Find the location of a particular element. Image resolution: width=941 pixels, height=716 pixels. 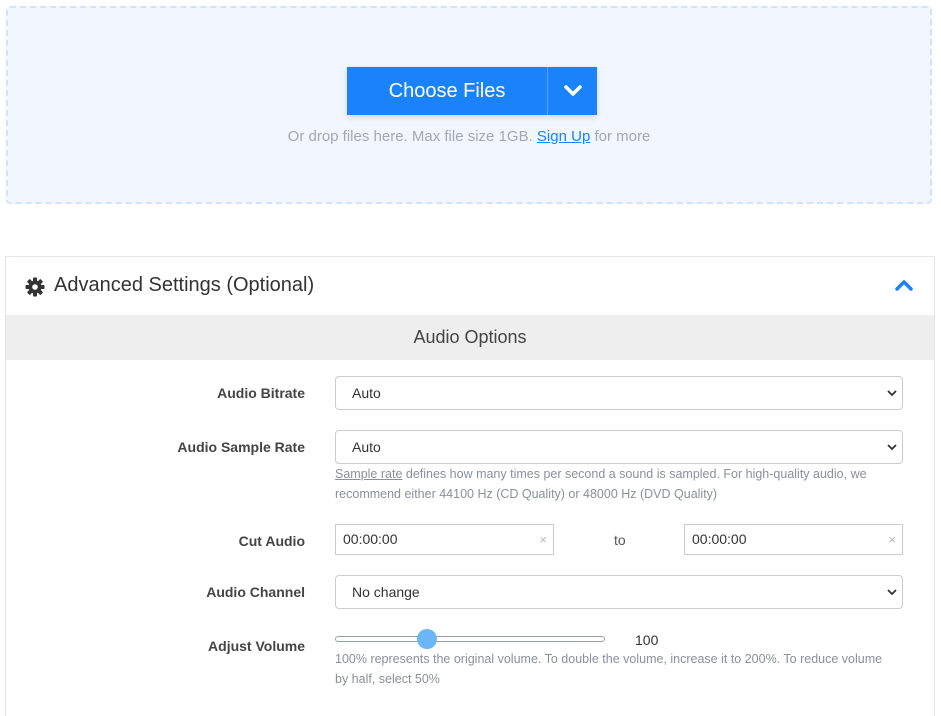

audio-sample-rate-label: Audio Sample Rate is located at coordinates (241, 447).